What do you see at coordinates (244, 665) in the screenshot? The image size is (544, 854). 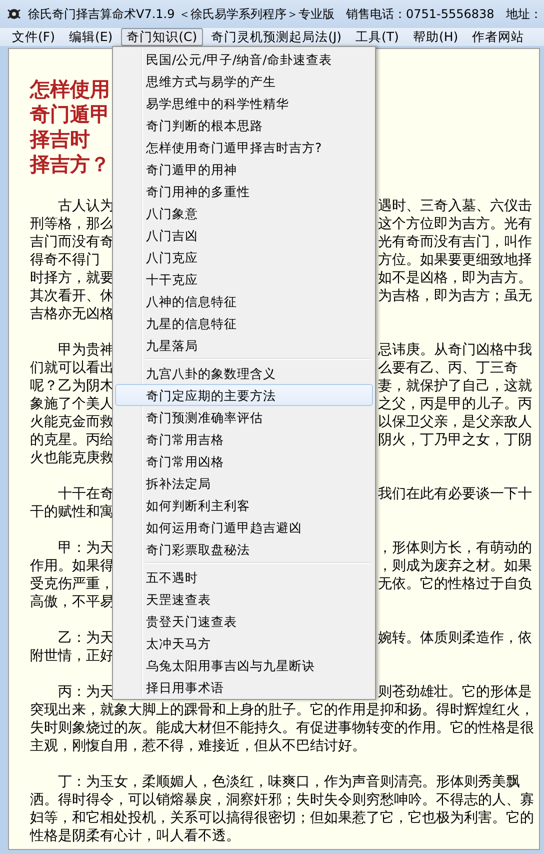 I see `menu-option: 乌兔太阳用事吉凶与九星断诀` at bounding box center [244, 665].